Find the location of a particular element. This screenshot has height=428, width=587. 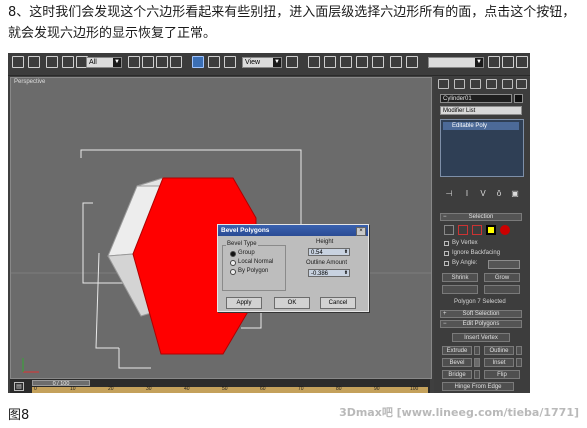

modifier-list-dropdown: Modifier List is located at coordinates (481, 110).